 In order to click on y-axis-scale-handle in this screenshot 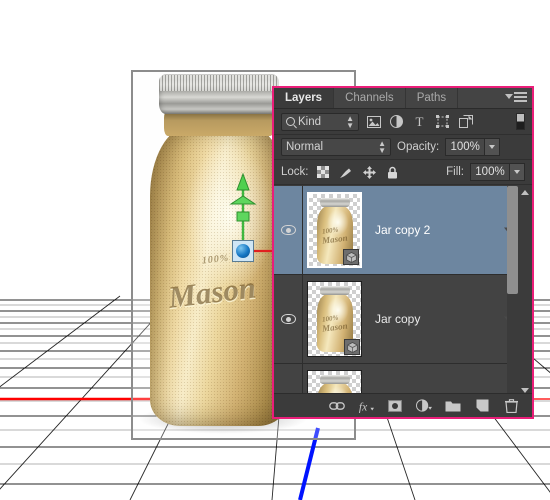, I will do `click(243, 216)`.